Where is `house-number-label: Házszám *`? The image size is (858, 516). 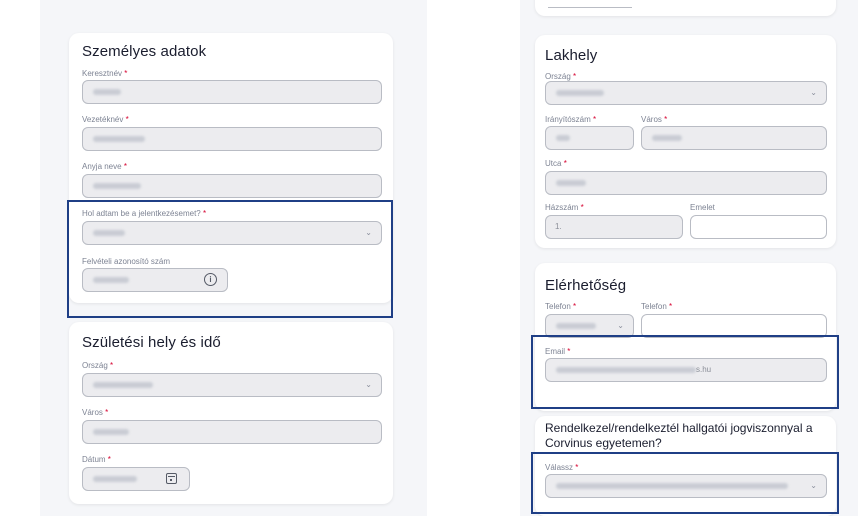 house-number-label: Házszám * is located at coordinates (564, 207).